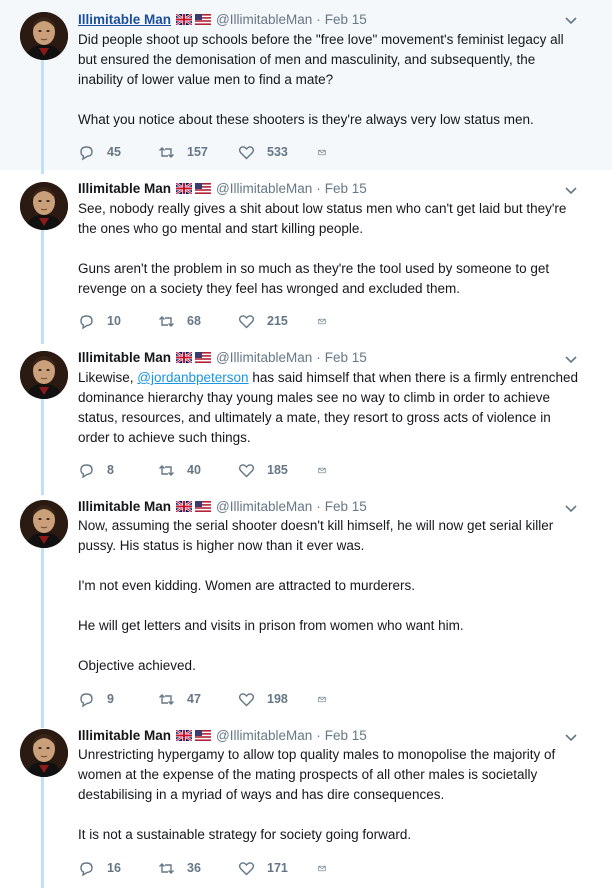 The width and height of the screenshot is (612, 888). I want to click on retweet-count: 157, so click(197, 152).